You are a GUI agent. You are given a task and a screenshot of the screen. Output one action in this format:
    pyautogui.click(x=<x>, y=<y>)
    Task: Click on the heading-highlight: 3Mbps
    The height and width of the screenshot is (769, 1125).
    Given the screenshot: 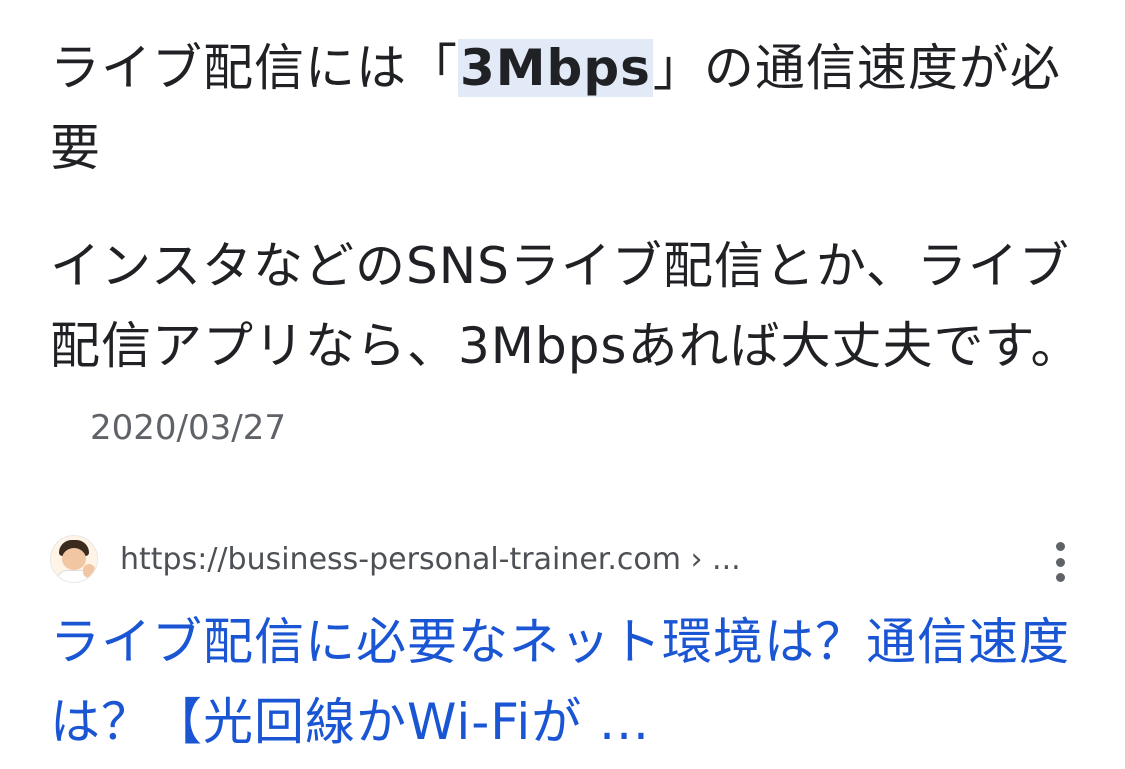 What is the action you would take?
    pyautogui.click(x=555, y=68)
    